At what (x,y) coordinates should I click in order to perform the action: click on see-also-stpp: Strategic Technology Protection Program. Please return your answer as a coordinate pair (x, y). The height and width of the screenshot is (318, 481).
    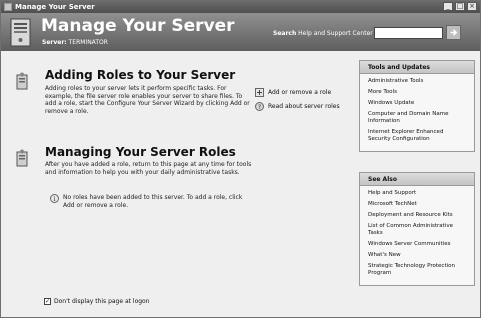
    Looking at the image, I should click on (417, 270).